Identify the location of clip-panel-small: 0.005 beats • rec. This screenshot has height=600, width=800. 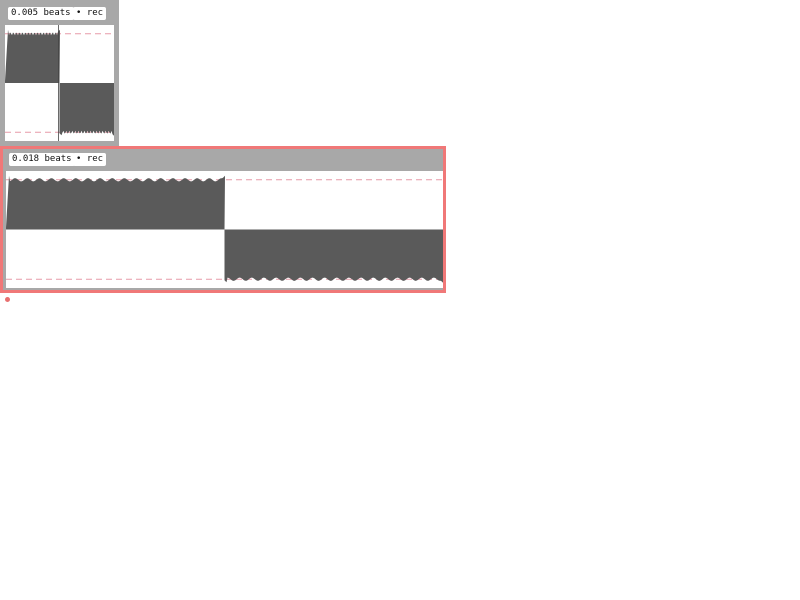
(59, 73).